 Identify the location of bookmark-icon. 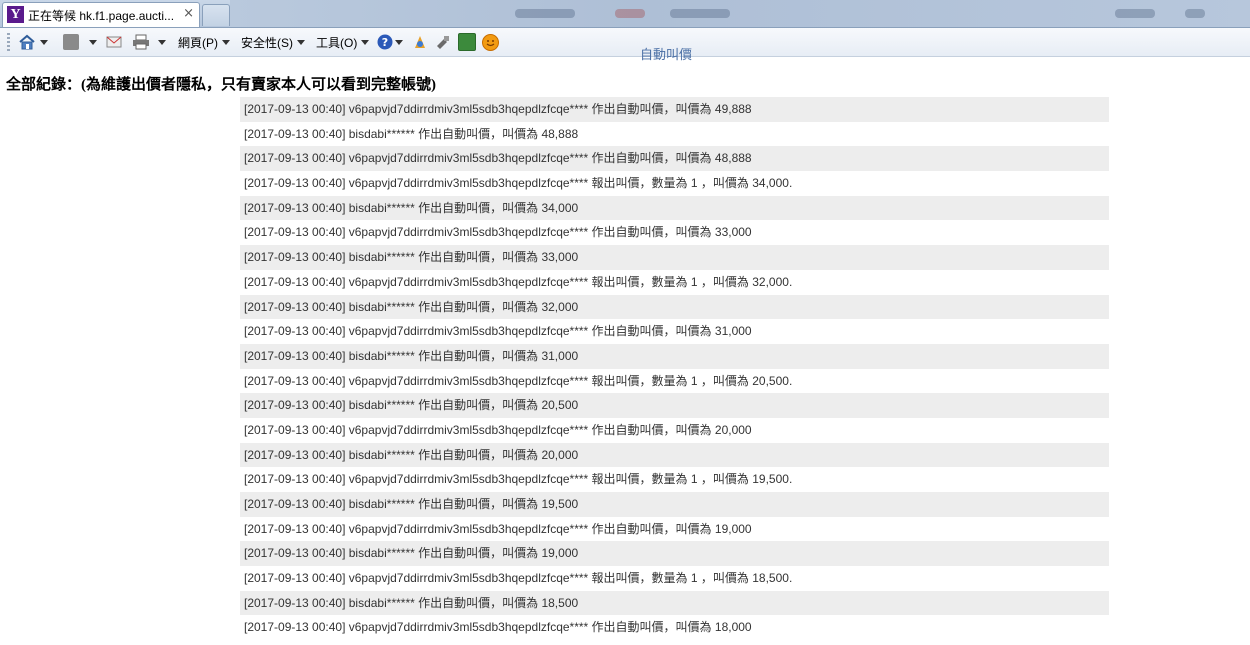
(420, 42).